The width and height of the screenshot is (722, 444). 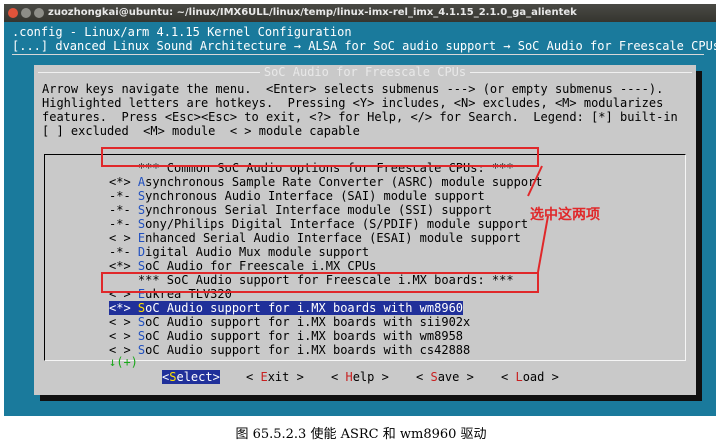 What do you see at coordinates (565, 215) in the screenshot?
I see `annotation-label: 选中这两项` at bounding box center [565, 215].